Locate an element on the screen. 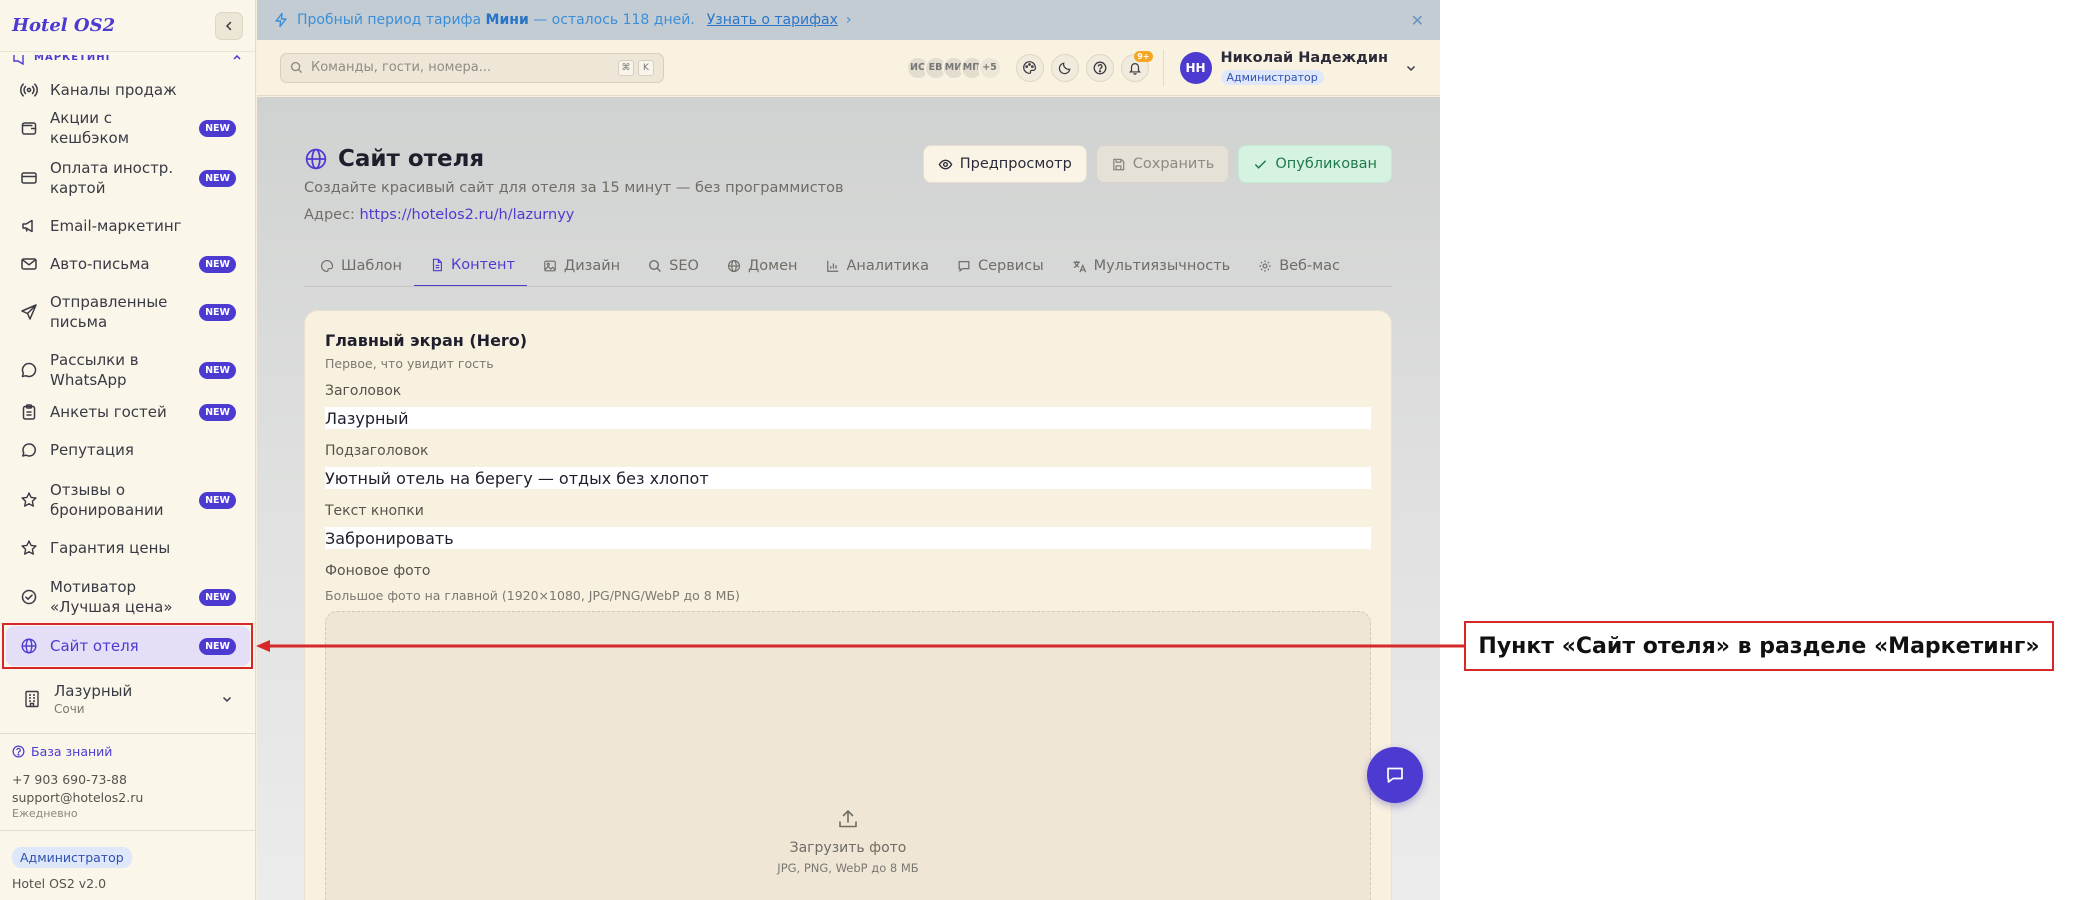 The height and width of the screenshot is (900, 2077). published-button: Опубликован is located at coordinates (1315, 164).